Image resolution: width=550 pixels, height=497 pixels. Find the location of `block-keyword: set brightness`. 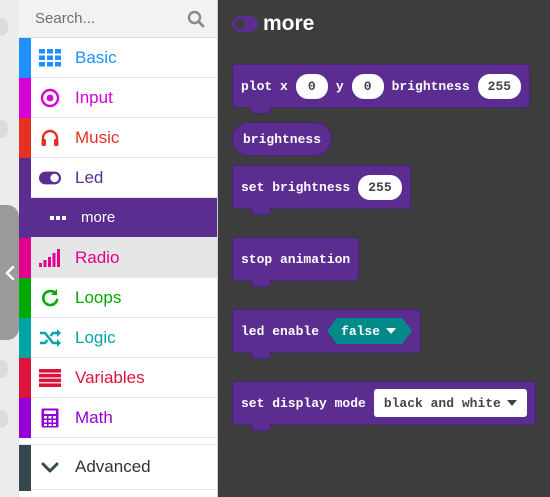

block-keyword: set brightness is located at coordinates (296, 187).